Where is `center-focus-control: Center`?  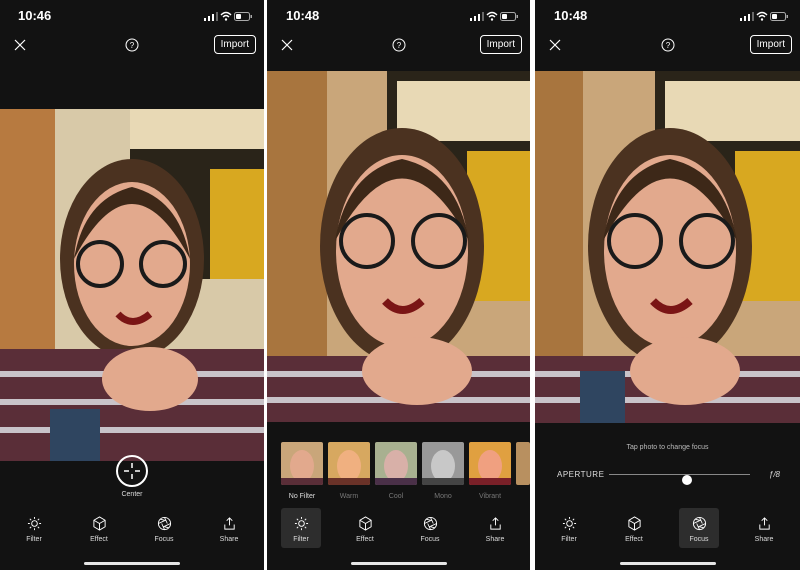
center-focus-control: Center is located at coordinates (132, 476).